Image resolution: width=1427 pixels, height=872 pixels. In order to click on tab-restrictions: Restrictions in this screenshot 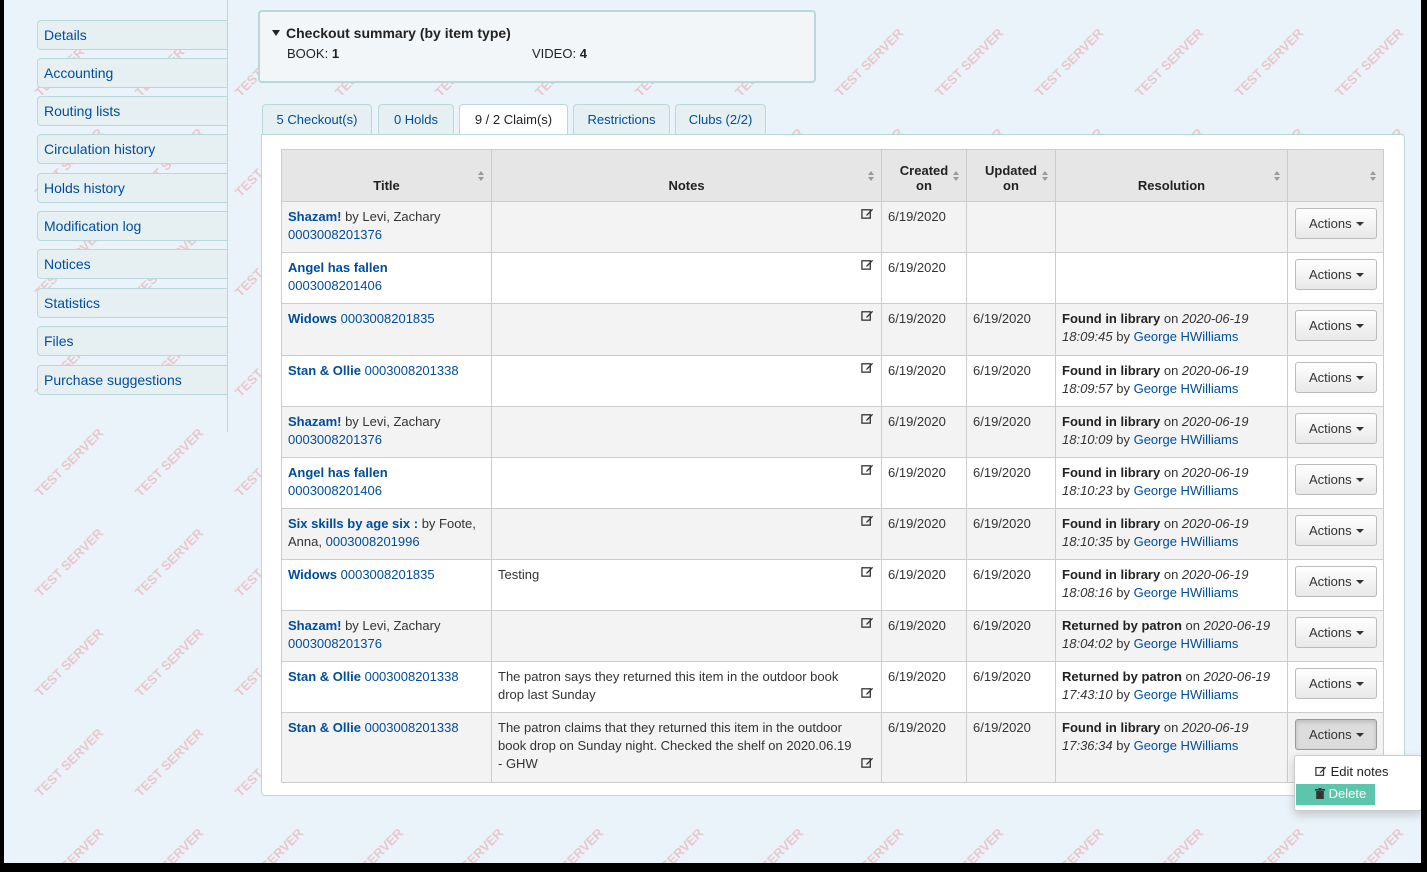, I will do `click(621, 119)`.